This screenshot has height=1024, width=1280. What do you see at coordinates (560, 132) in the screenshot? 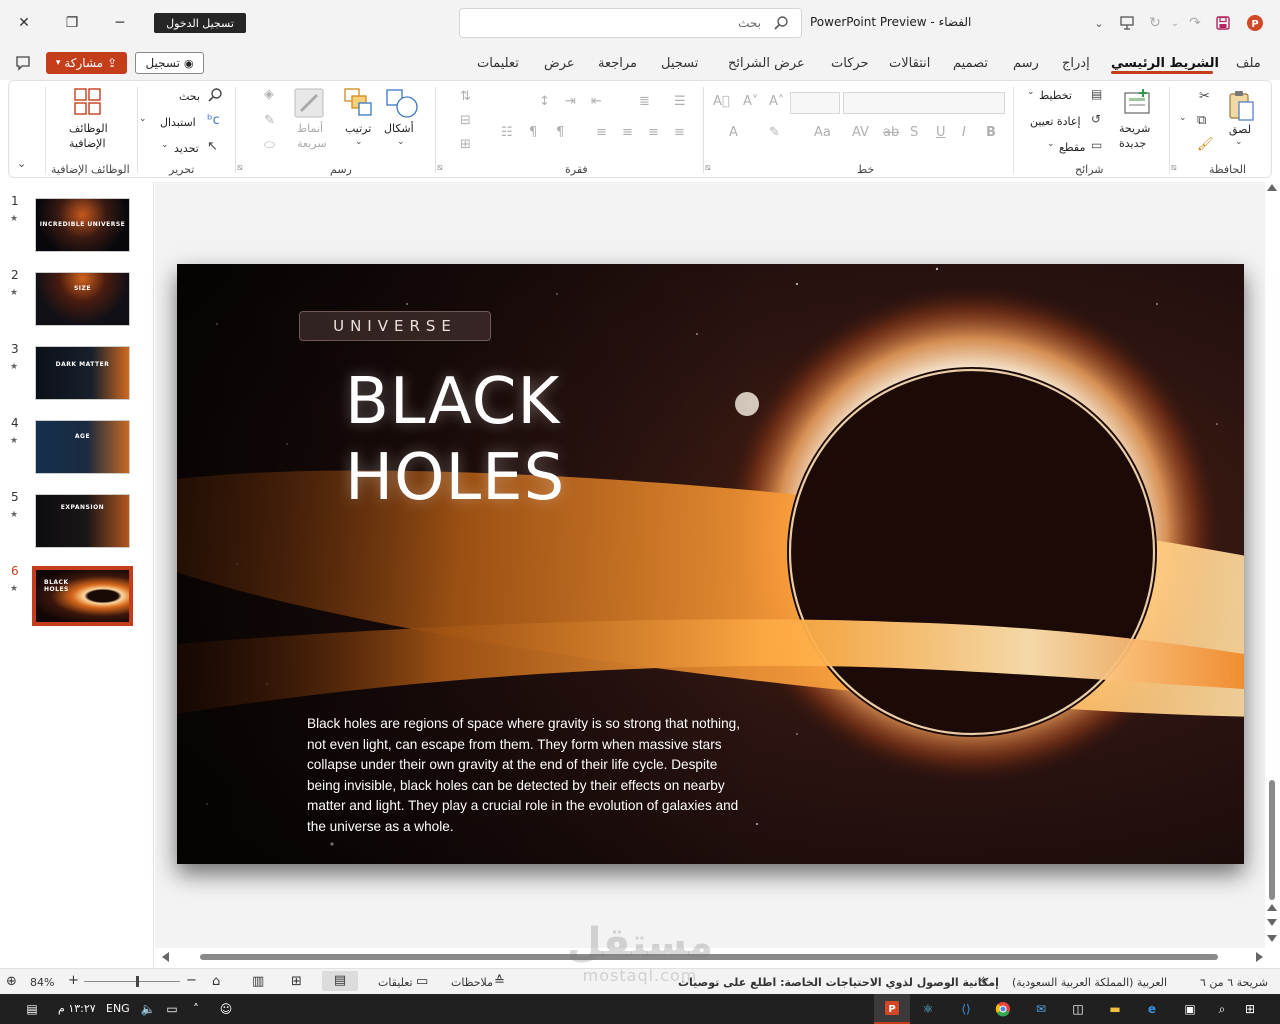
I see `rtl-icon: ¶` at bounding box center [560, 132].